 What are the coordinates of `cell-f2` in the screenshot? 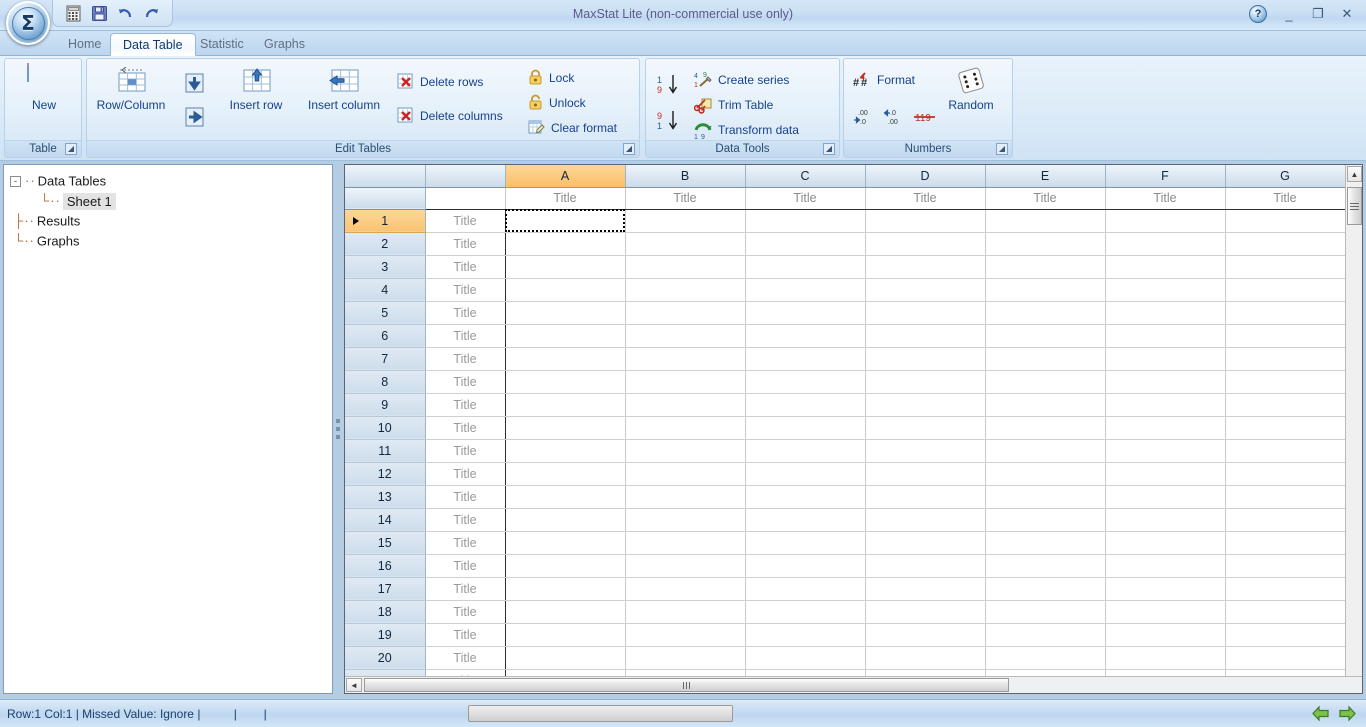 It's located at (1165, 244).